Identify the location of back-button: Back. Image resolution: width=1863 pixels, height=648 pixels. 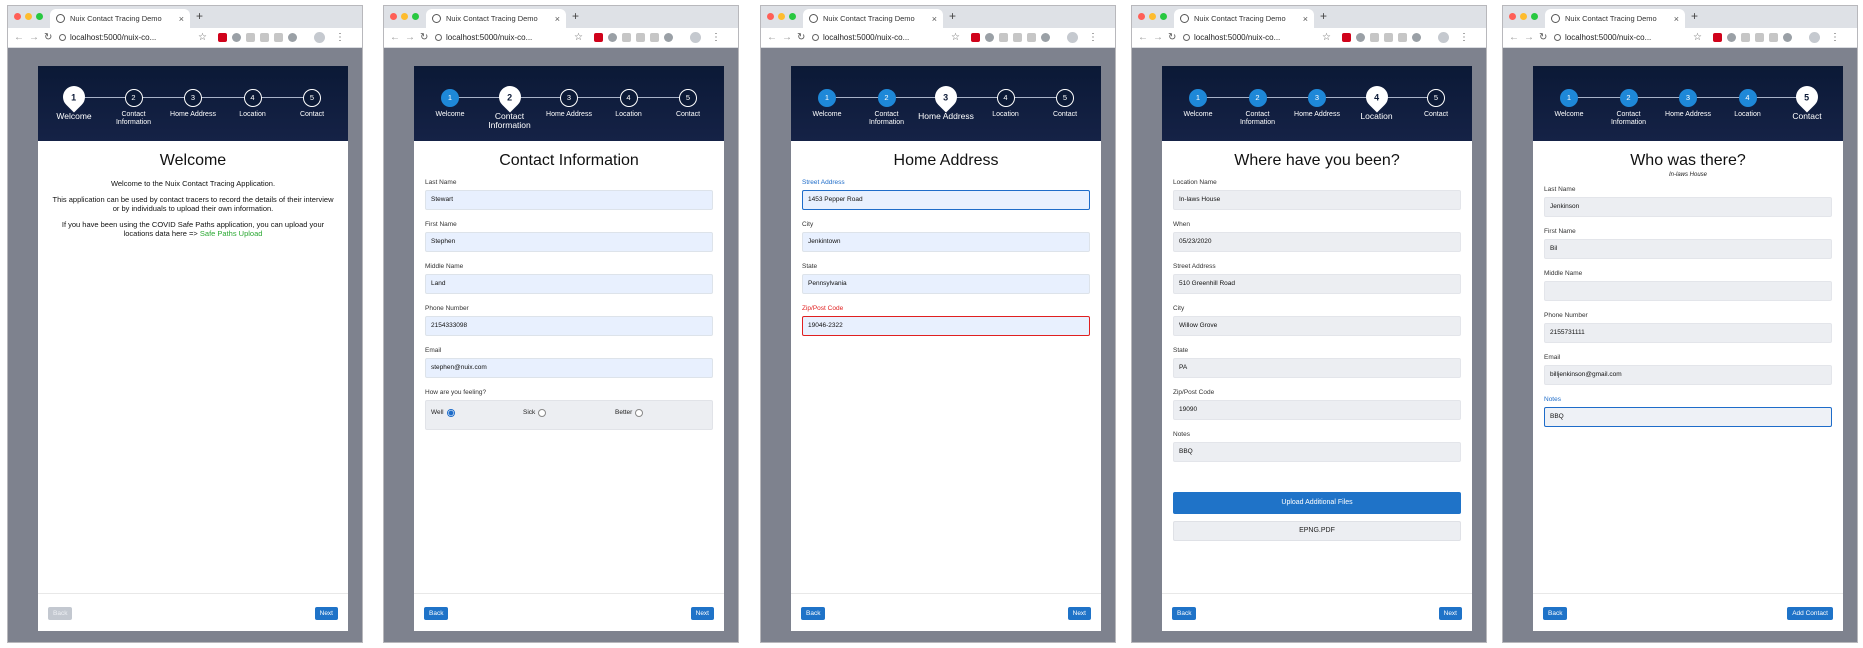
(813, 613).